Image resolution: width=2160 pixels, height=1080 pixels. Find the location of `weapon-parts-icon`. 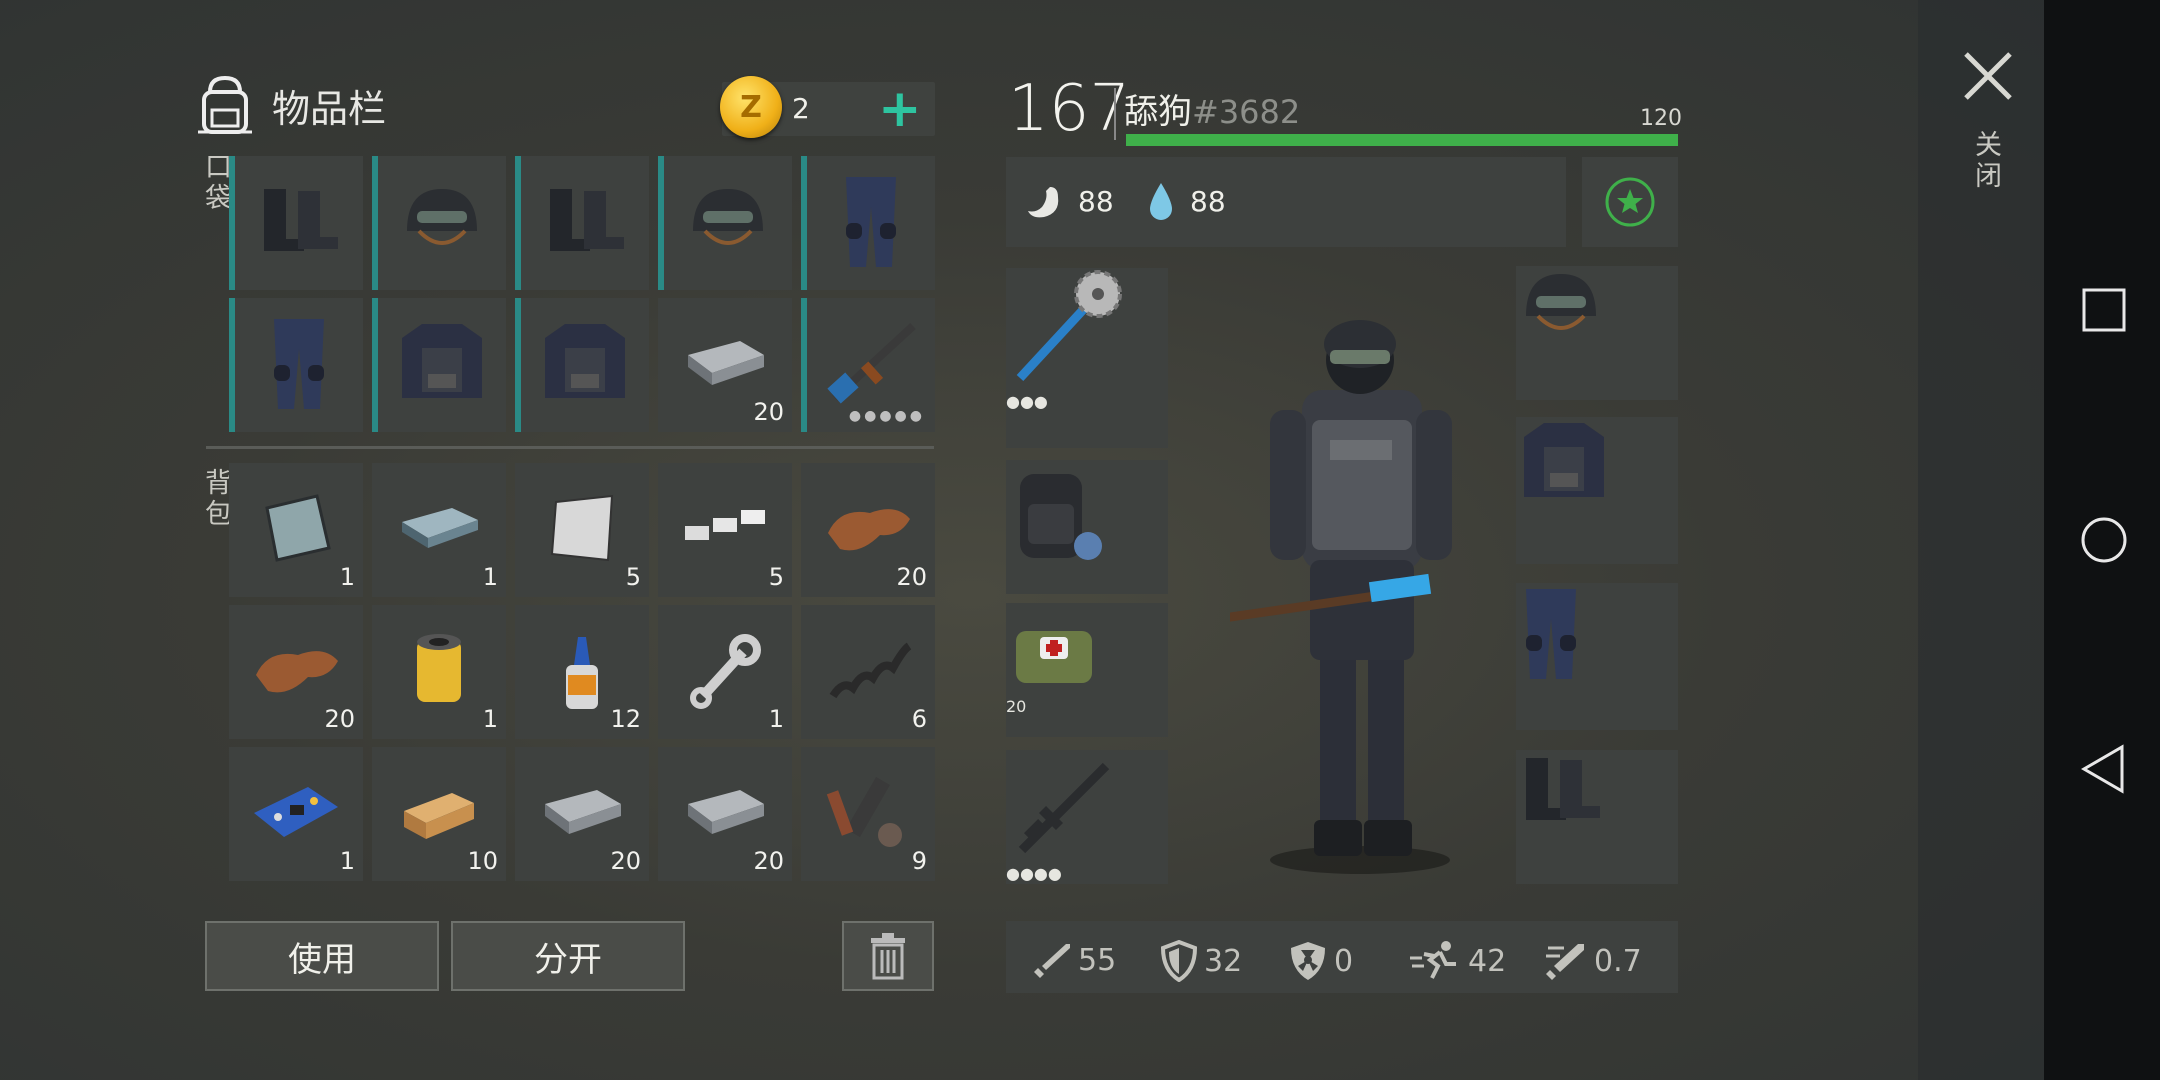

weapon-parts-icon is located at coordinates (868, 814).